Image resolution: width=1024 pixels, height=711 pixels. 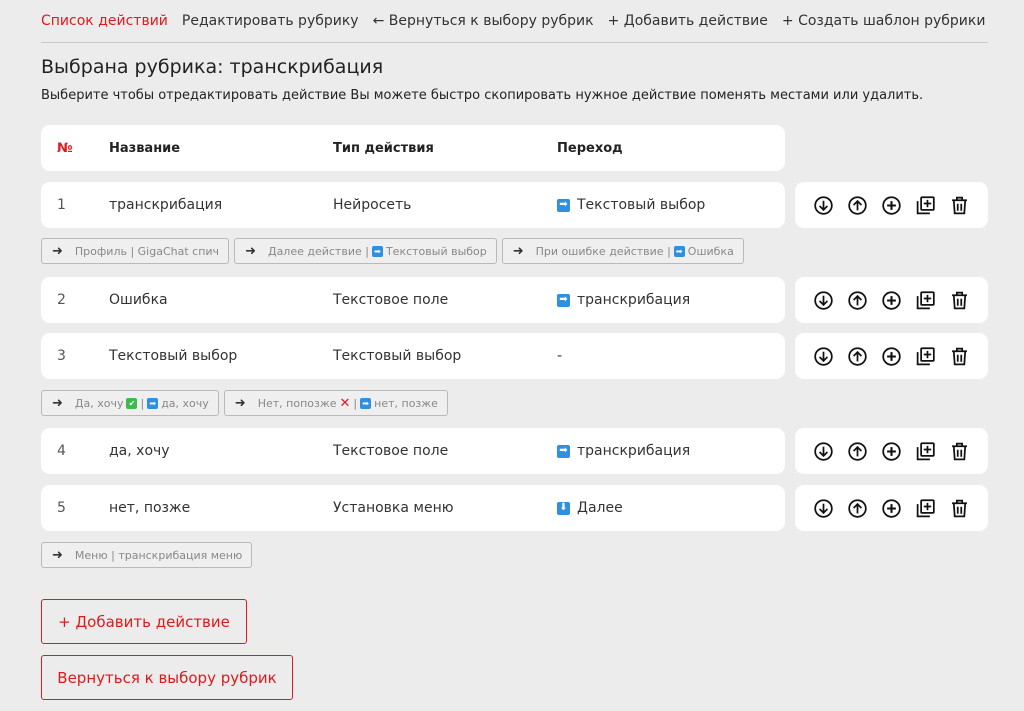 I want to click on row-num: 2, so click(x=61, y=300).